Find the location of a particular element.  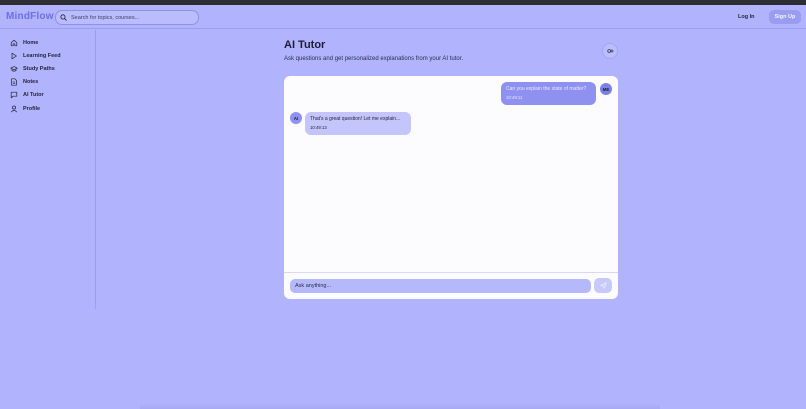

message-time: 10:49:13 is located at coordinates (318, 127).